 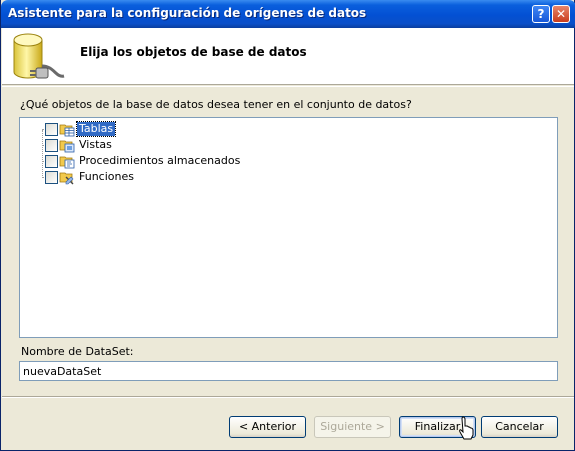 I want to click on tree-node-funciones: Funciones, so click(x=170, y=177).